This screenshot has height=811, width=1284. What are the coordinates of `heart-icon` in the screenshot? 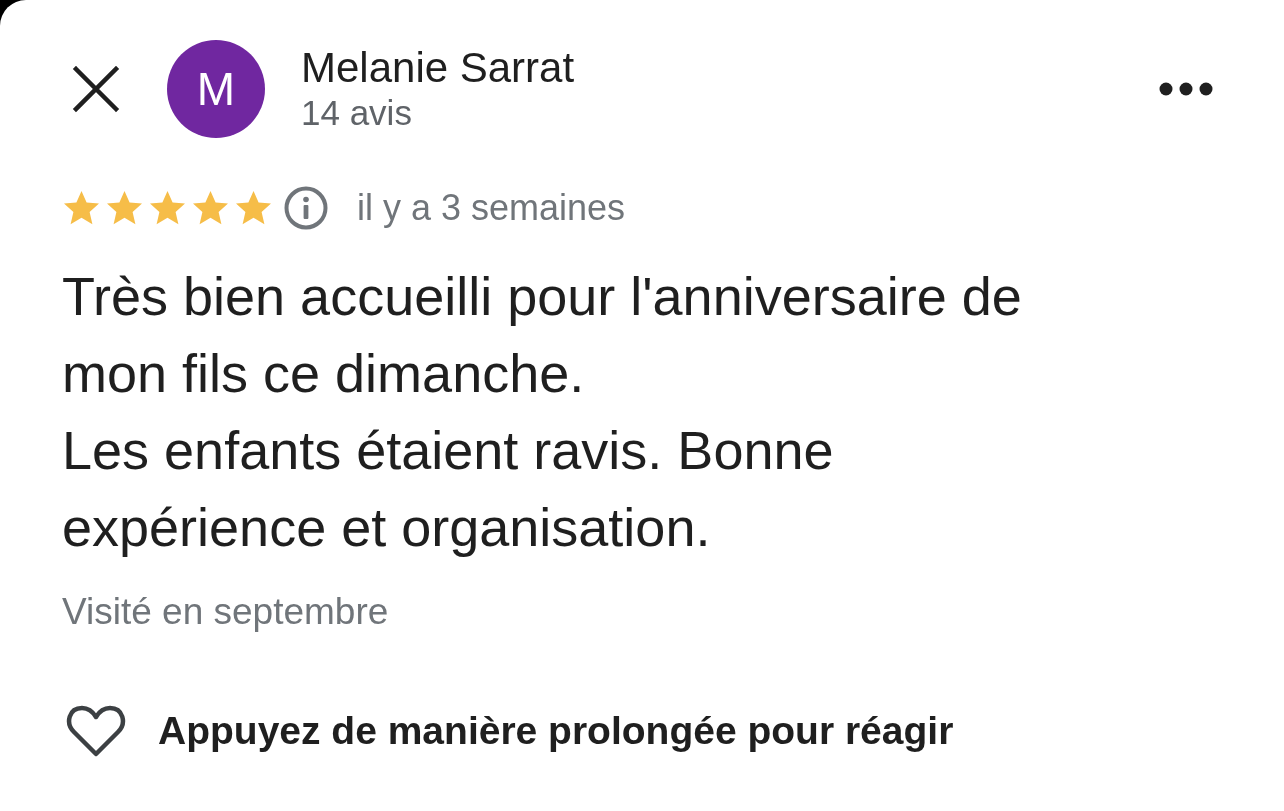 It's located at (96, 731).